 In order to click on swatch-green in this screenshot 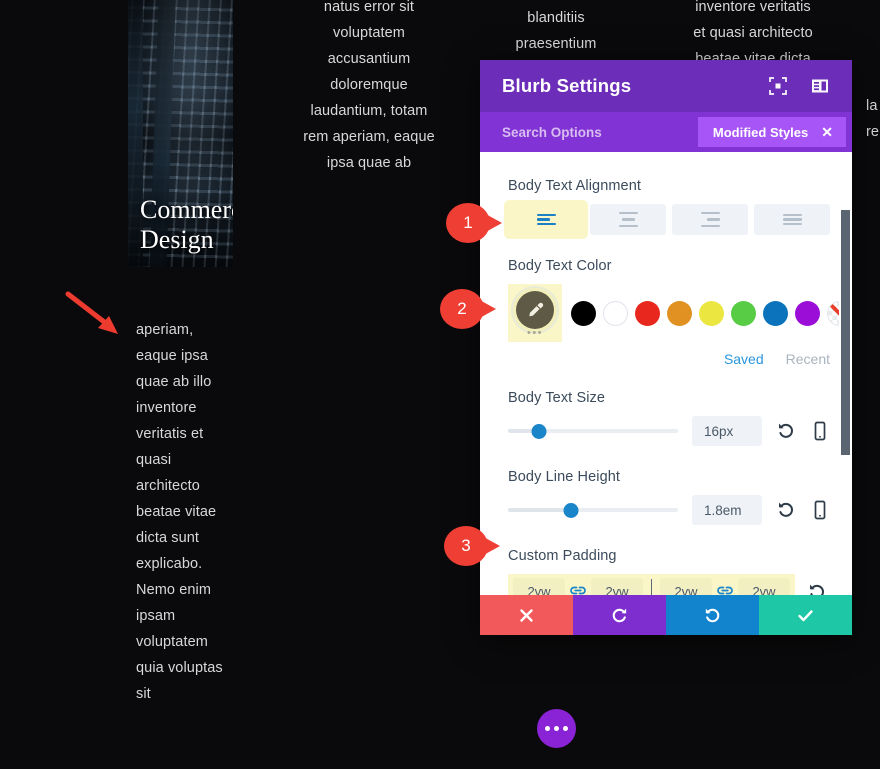, I will do `click(743, 313)`.